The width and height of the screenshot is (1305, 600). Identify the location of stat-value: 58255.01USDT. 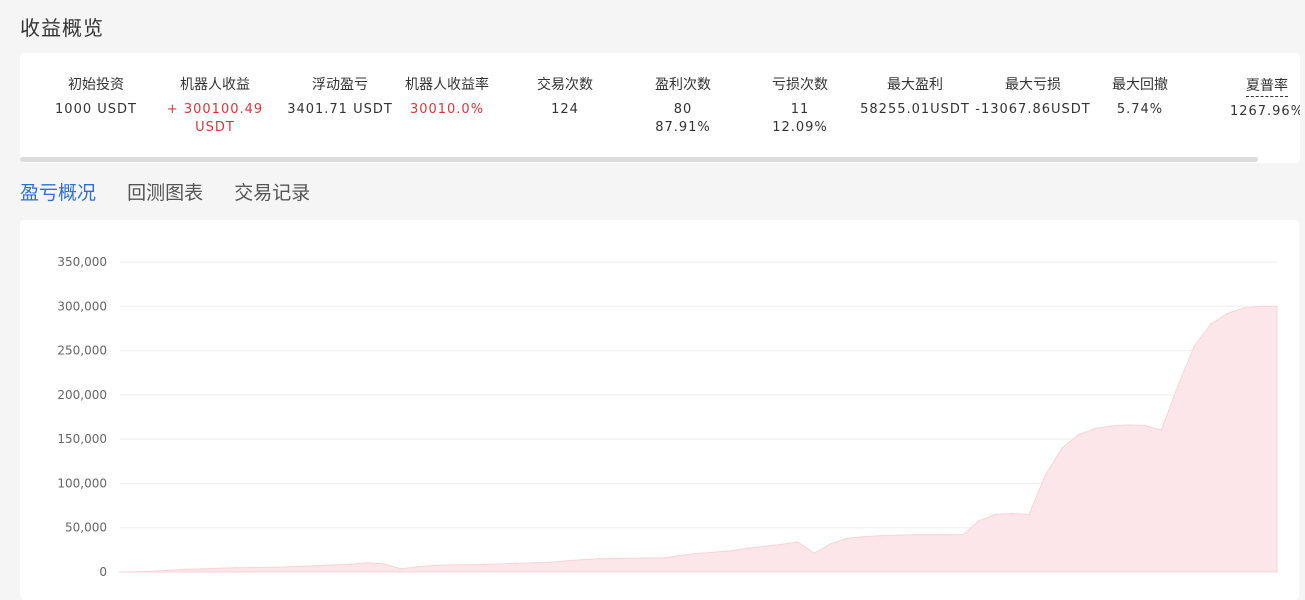
(915, 110).